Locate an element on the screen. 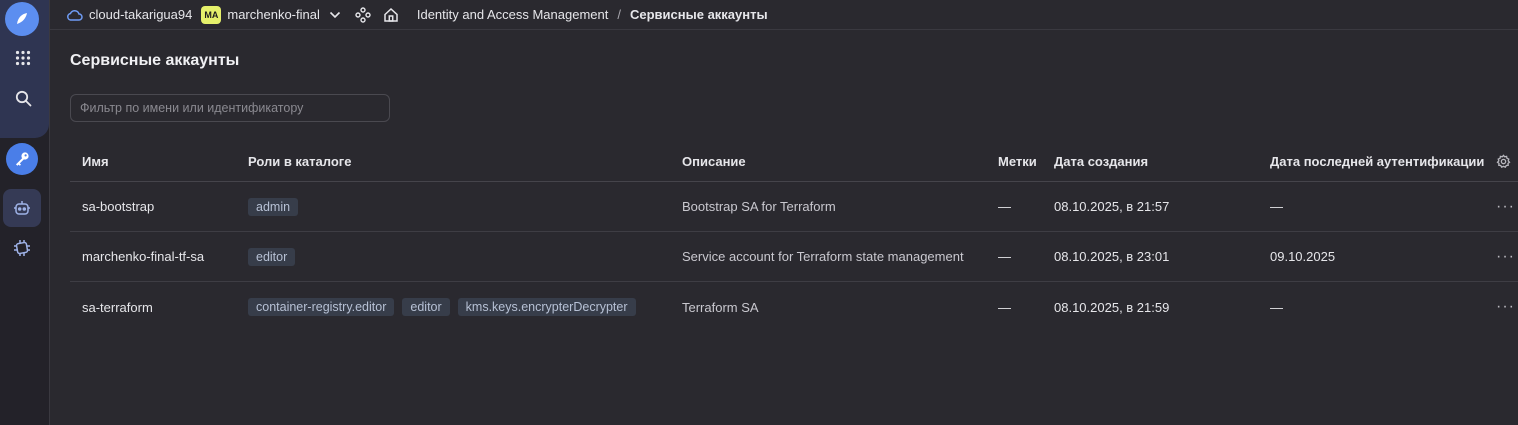 The image size is (1518, 425). account-name: marchenko-final-tf-sa is located at coordinates (143, 256).